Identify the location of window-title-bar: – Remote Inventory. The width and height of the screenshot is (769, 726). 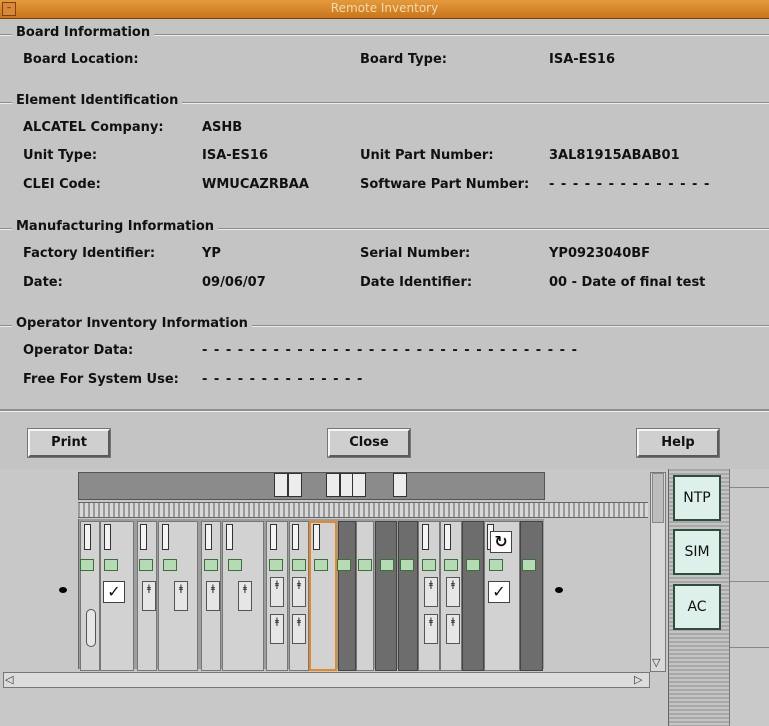
(384, 9).